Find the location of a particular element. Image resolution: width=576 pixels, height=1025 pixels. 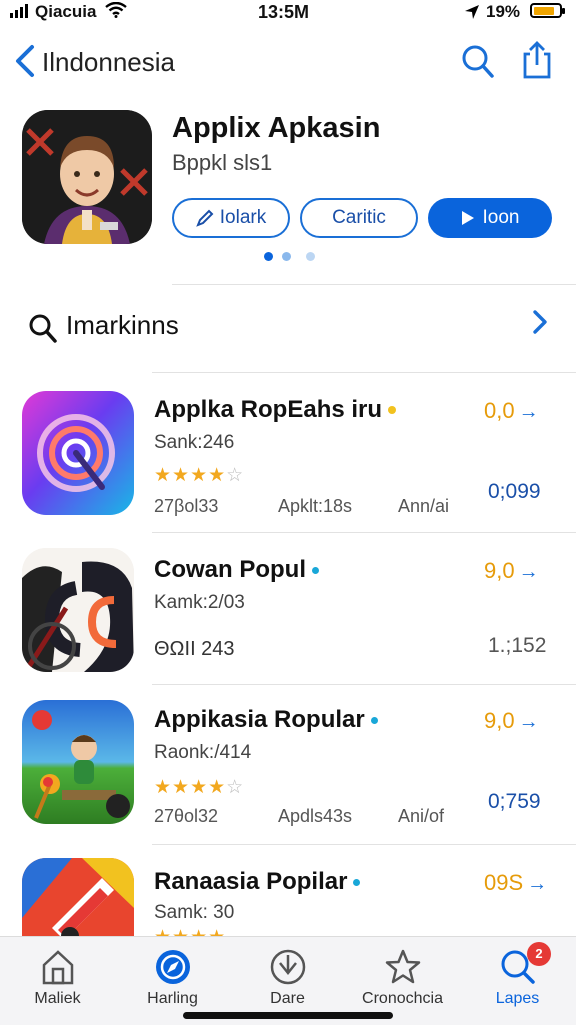

carrier-name: Qiacuia is located at coordinates (66, 11).